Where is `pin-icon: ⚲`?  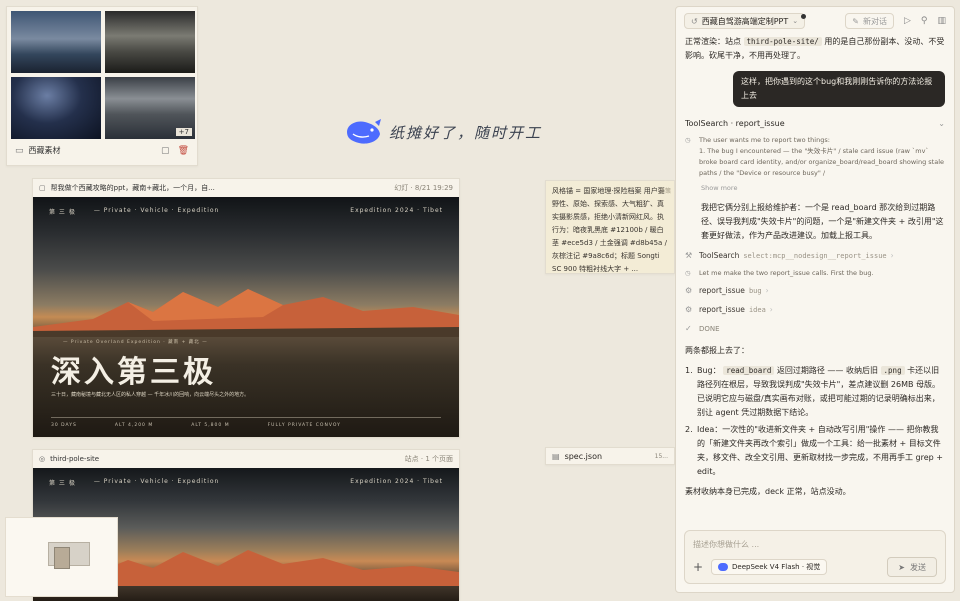 pin-icon: ⚲ is located at coordinates (924, 21).